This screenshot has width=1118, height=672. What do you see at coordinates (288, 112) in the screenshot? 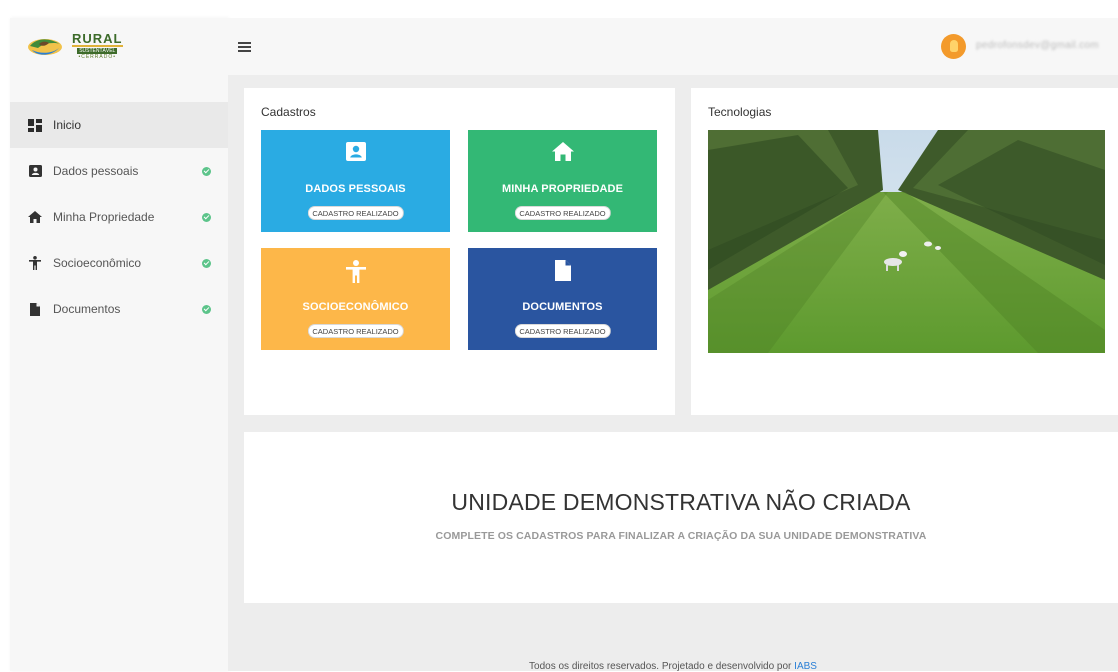
I see `panel-title: Cadastros` at bounding box center [288, 112].